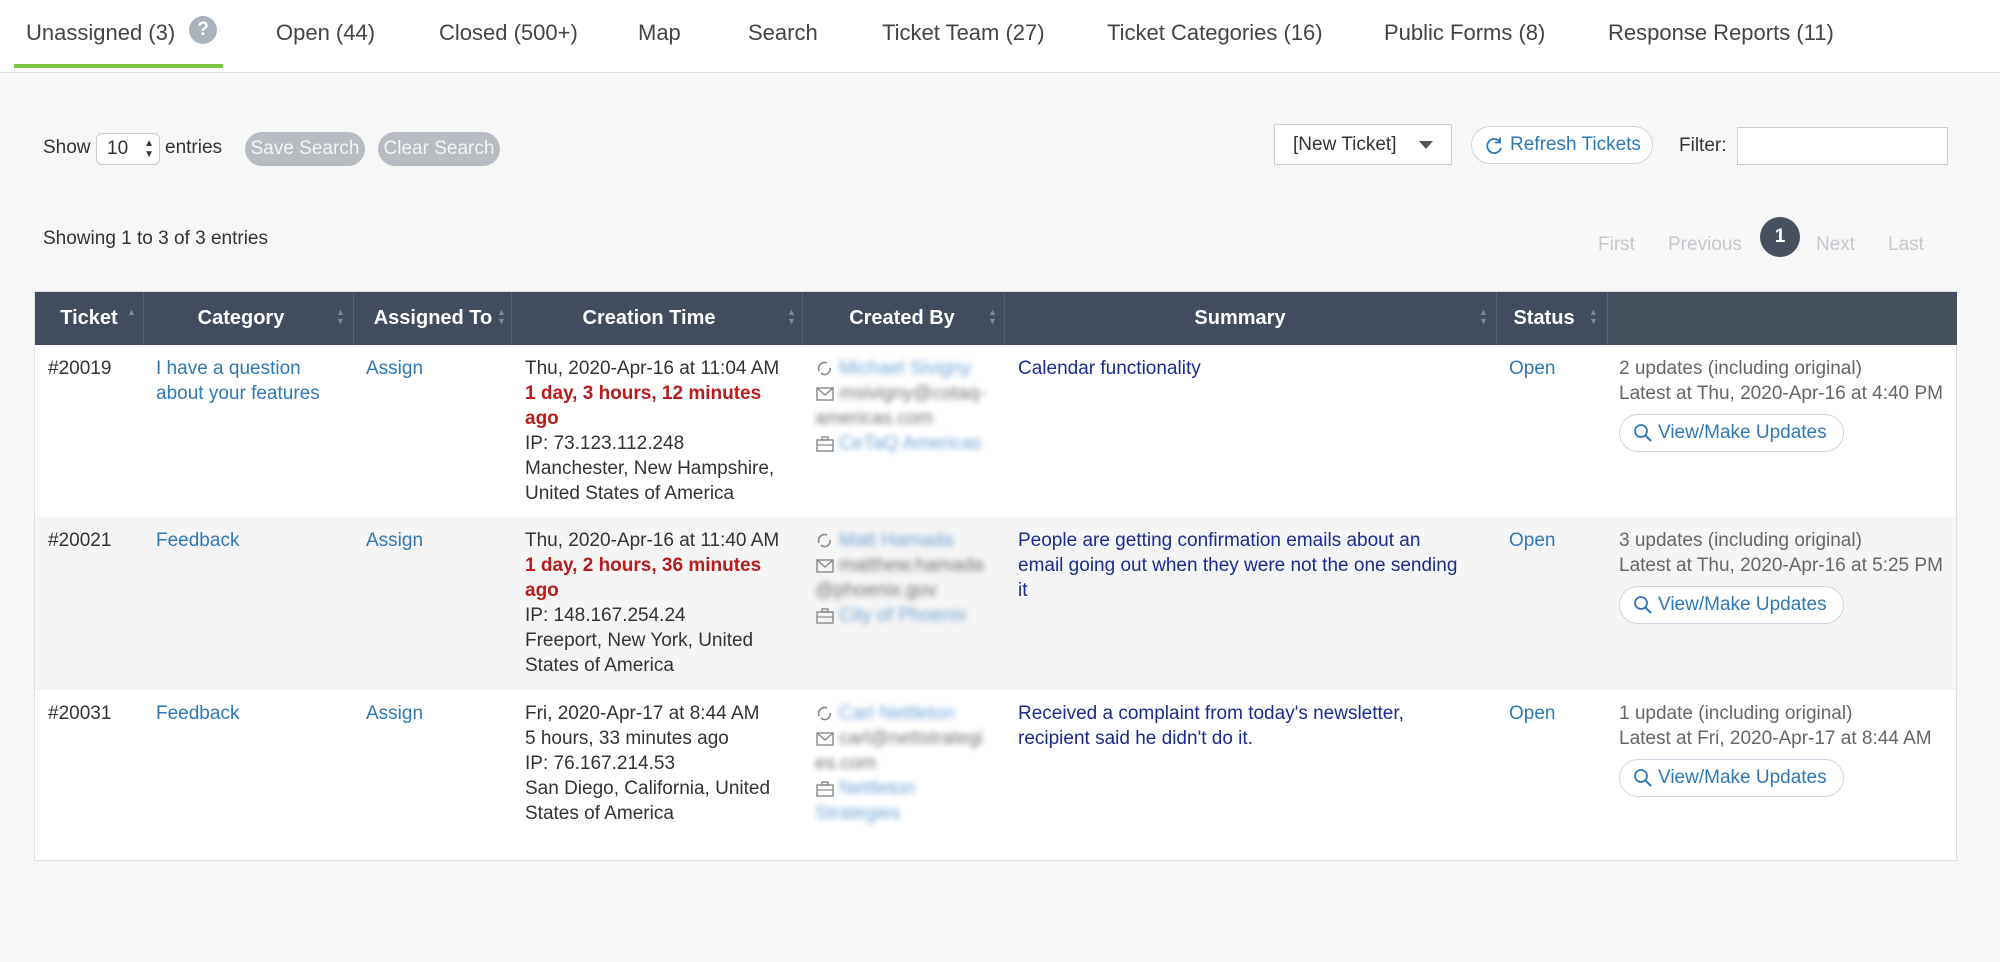 Image resolution: width=2000 pixels, height=962 pixels. I want to click on creator-org: Strategies, so click(858, 813).